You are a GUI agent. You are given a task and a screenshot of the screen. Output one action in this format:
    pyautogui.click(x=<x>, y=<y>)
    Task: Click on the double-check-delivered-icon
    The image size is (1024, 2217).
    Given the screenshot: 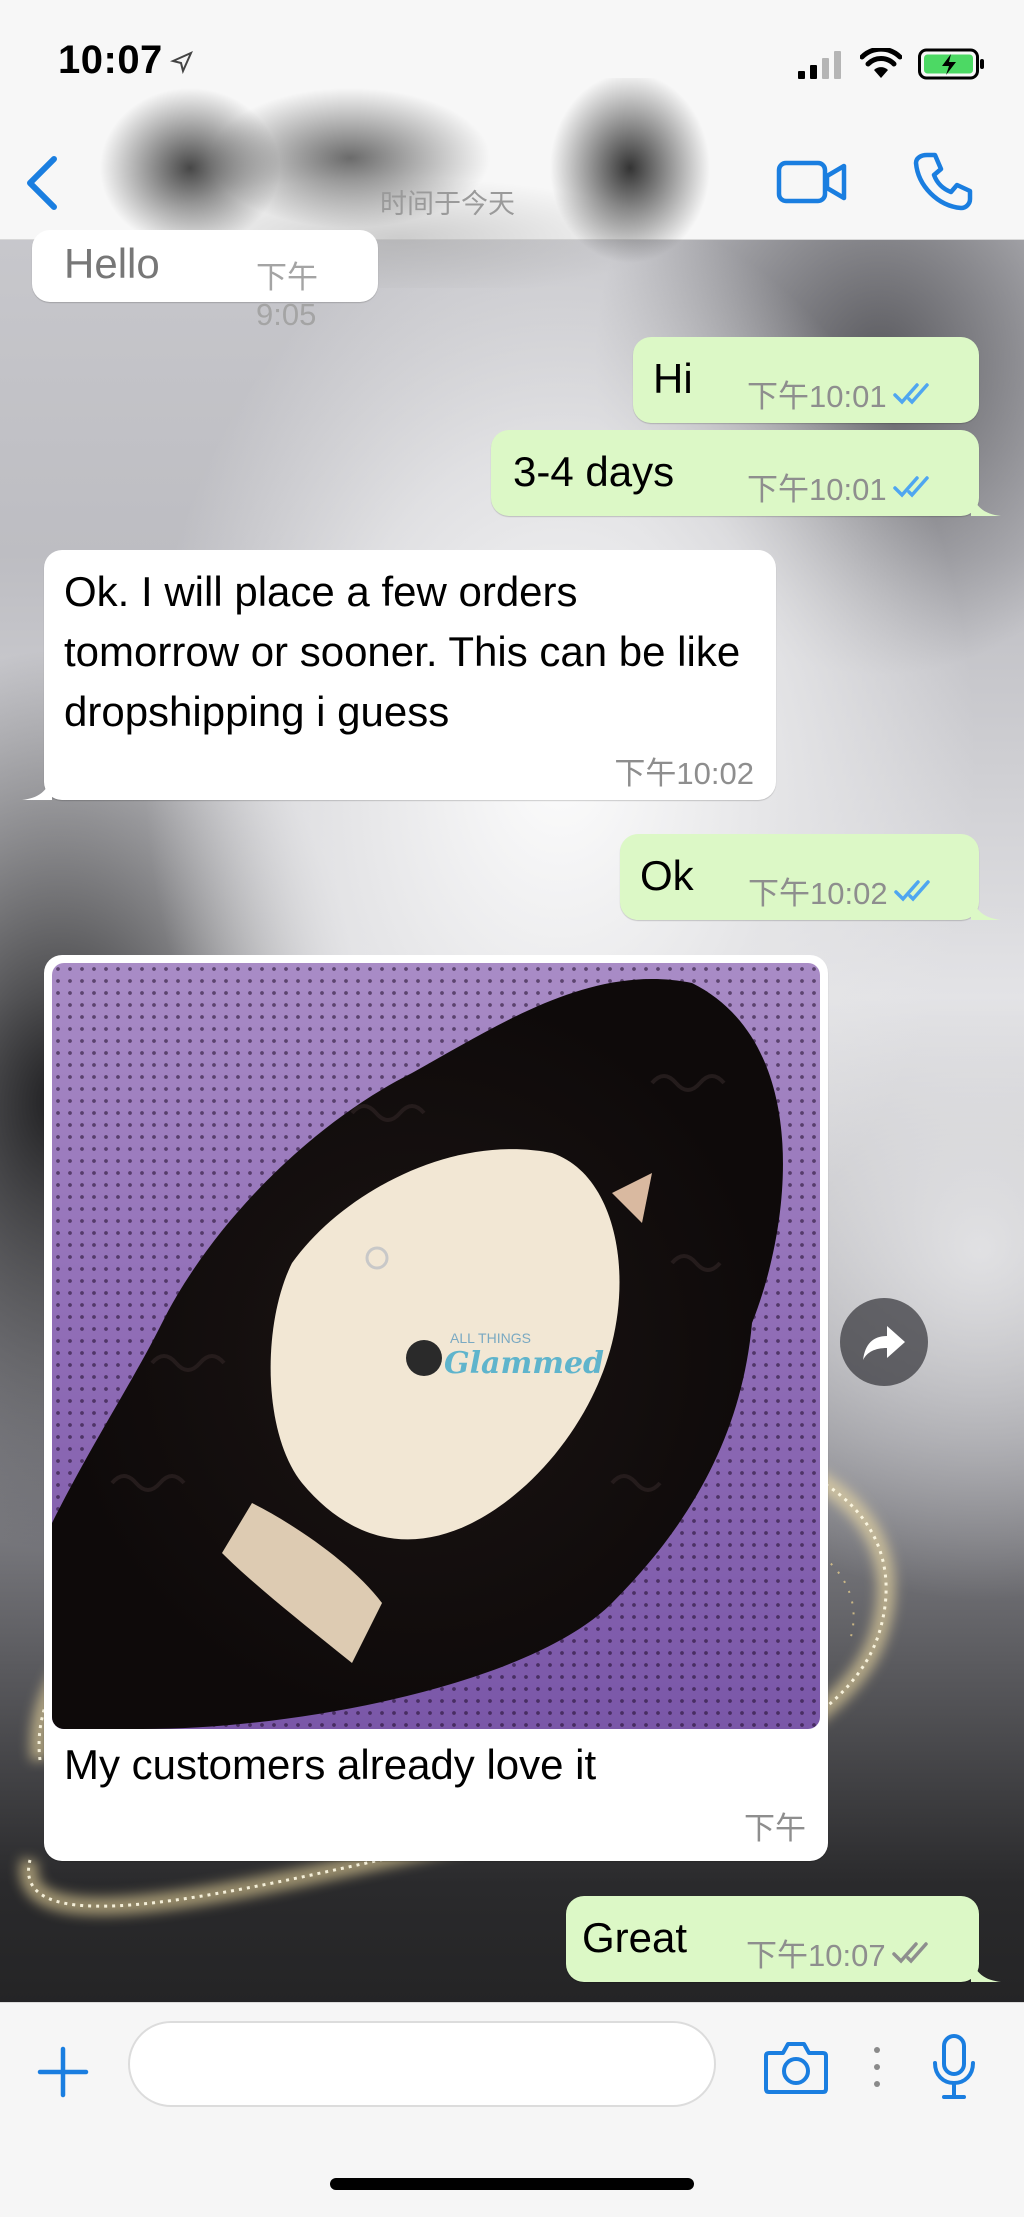 What is the action you would take?
    pyautogui.click(x=909, y=1952)
    